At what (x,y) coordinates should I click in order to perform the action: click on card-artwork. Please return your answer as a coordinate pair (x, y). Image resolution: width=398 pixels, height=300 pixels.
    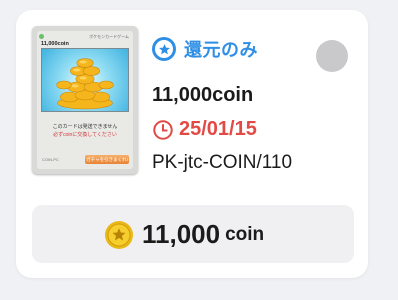
    Looking at the image, I should click on (85, 80).